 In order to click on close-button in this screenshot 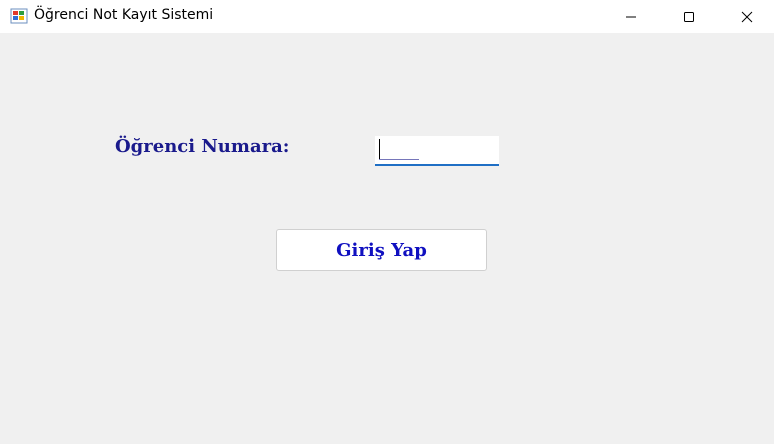, I will do `click(746, 16)`.